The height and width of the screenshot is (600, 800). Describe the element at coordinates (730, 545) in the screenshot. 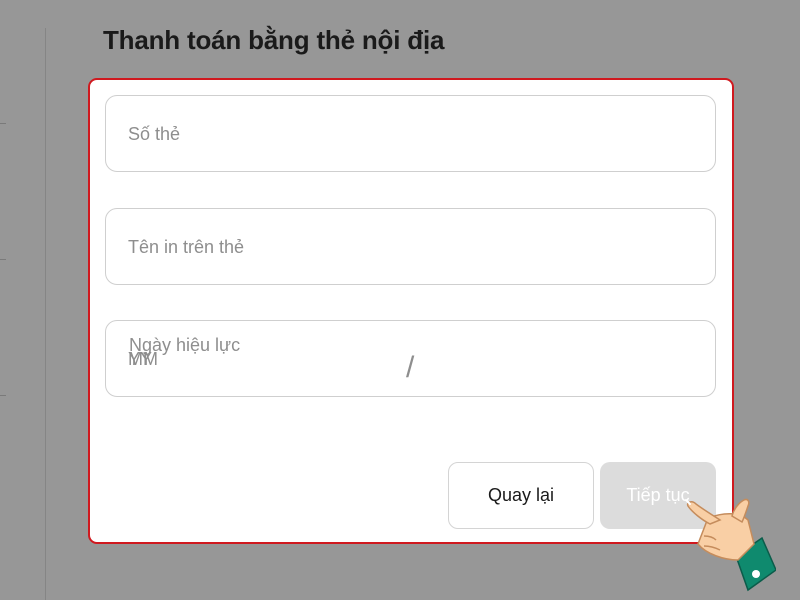

I see `hand-pointer-icon` at that location.